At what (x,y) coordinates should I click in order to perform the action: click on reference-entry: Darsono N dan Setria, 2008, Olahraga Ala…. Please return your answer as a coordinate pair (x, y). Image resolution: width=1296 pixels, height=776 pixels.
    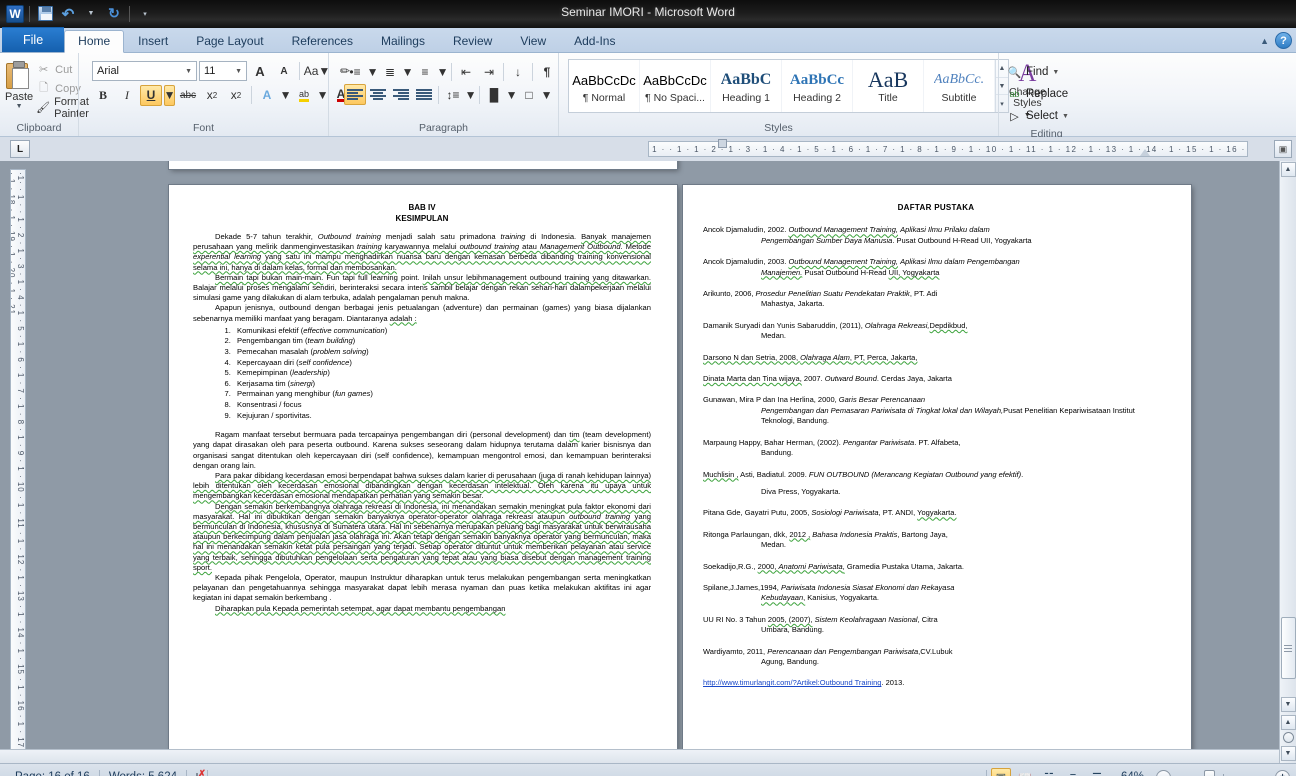
    Looking at the image, I should click on (810, 357).